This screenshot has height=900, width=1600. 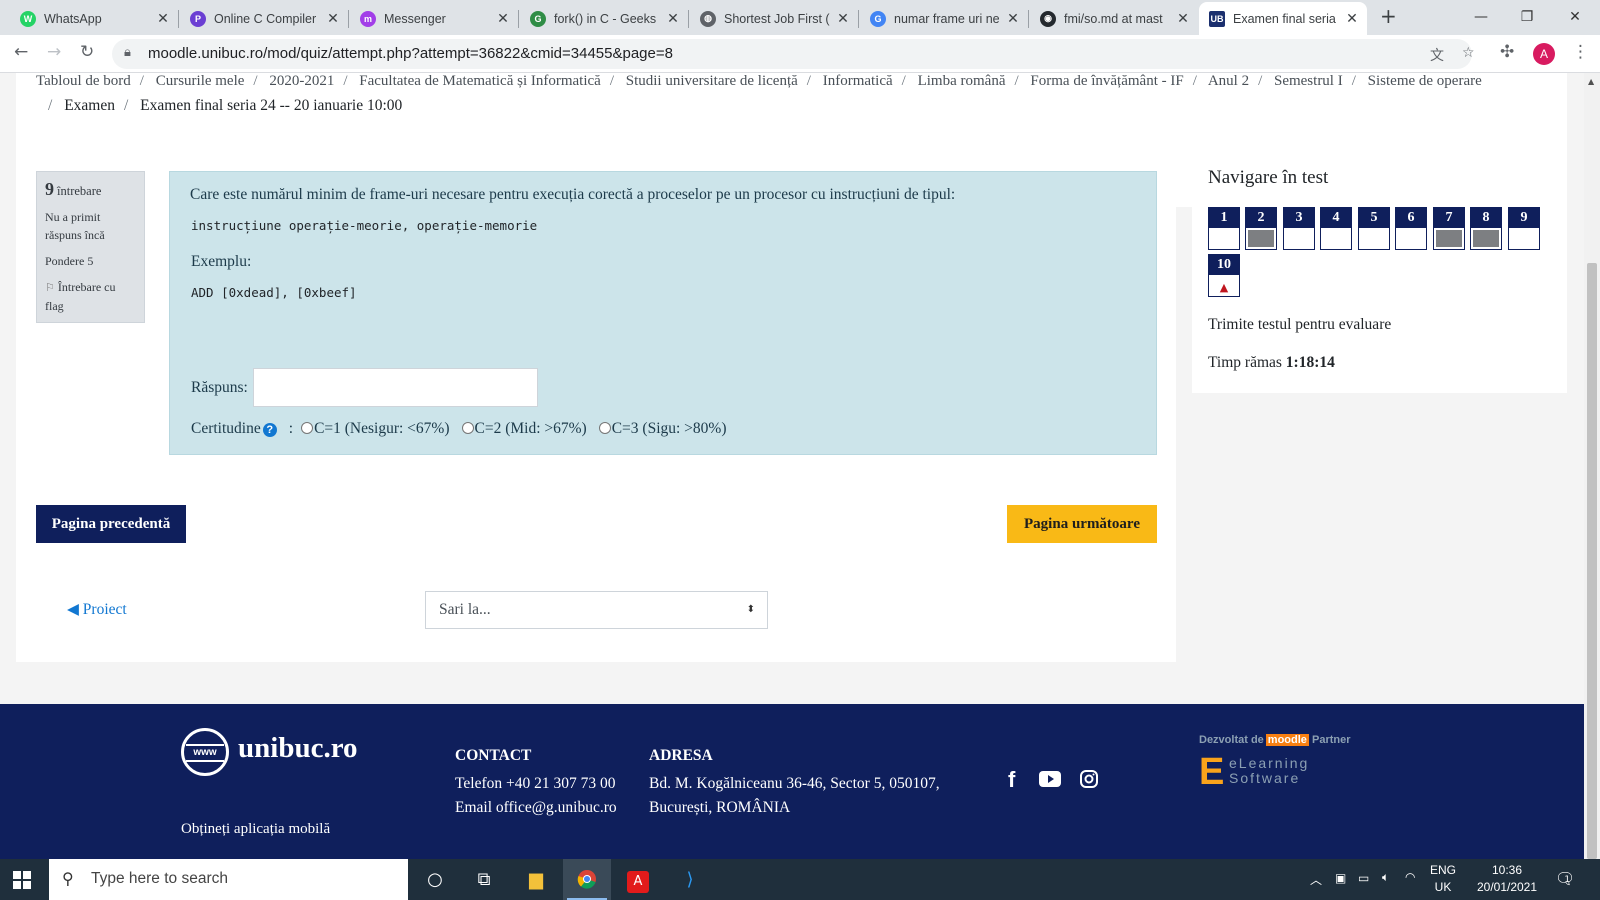 I want to click on answer-input, so click(x=395, y=387).